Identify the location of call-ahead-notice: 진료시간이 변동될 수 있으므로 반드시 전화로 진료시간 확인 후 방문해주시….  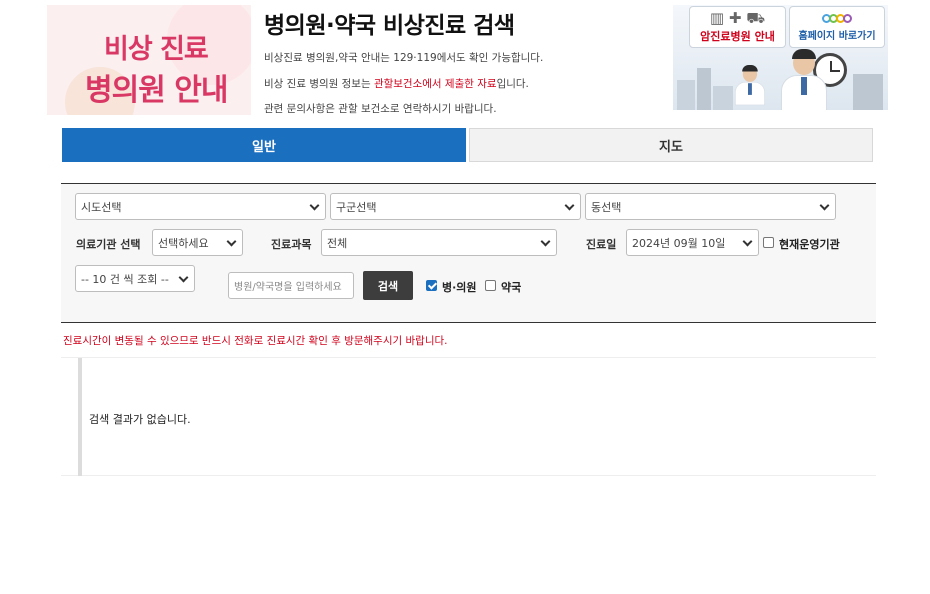
(255, 341).